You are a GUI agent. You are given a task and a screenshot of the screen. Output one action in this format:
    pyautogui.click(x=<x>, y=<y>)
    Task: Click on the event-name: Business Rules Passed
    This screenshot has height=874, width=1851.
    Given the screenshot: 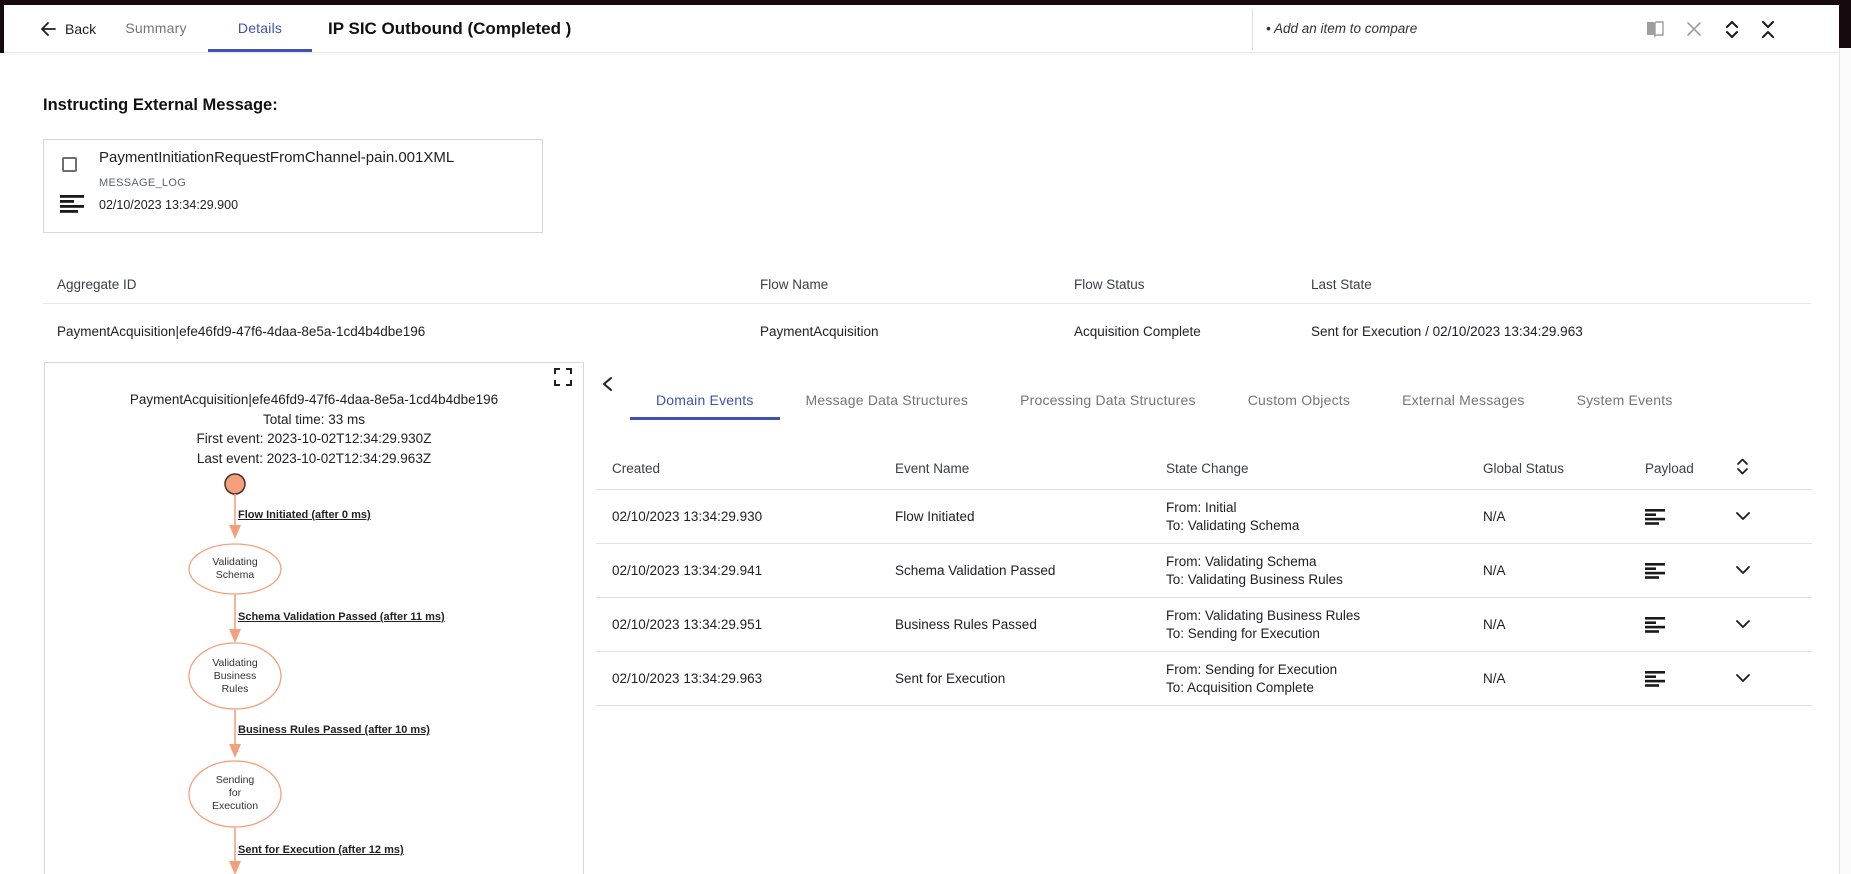 What is the action you would take?
    pyautogui.click(x=966, y=624)
    